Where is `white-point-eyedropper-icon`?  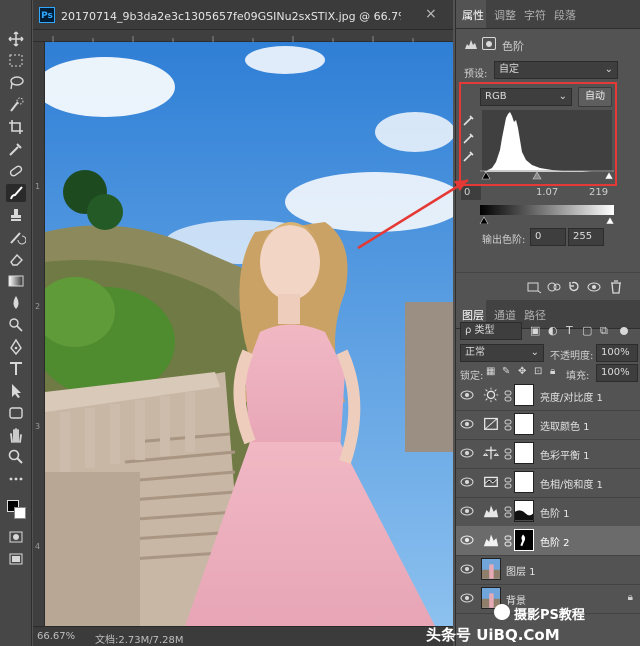
white-point-eyedropper-icon is located at coordinates (469, 156).